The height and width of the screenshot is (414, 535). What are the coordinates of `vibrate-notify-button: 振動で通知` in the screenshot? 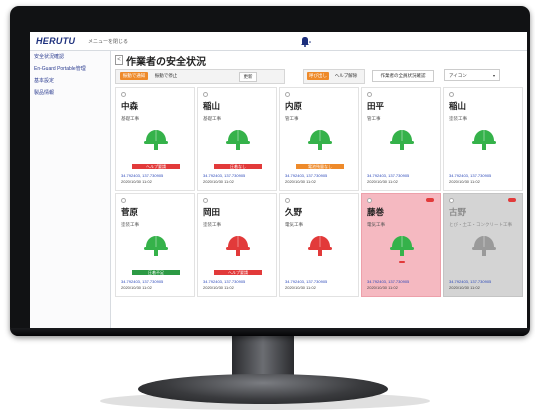 It's located at (134, 76).